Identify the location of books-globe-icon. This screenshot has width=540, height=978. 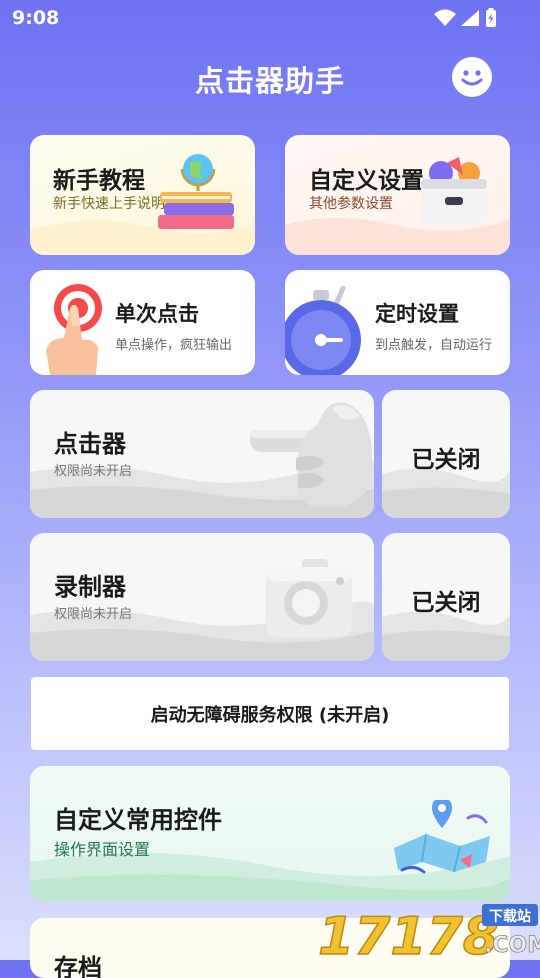
(196, 191).